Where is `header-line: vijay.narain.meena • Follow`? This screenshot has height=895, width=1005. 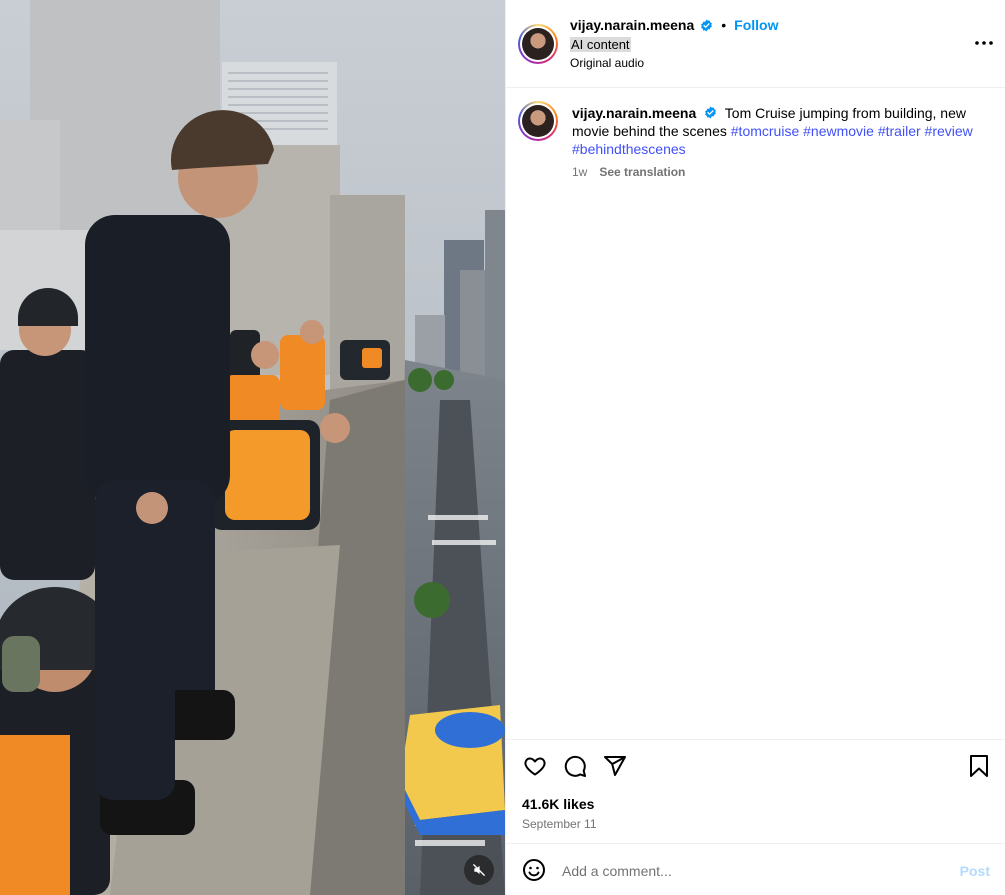
header-line: vijay.narain.meena • Follow is located at coordinates (674, 25).